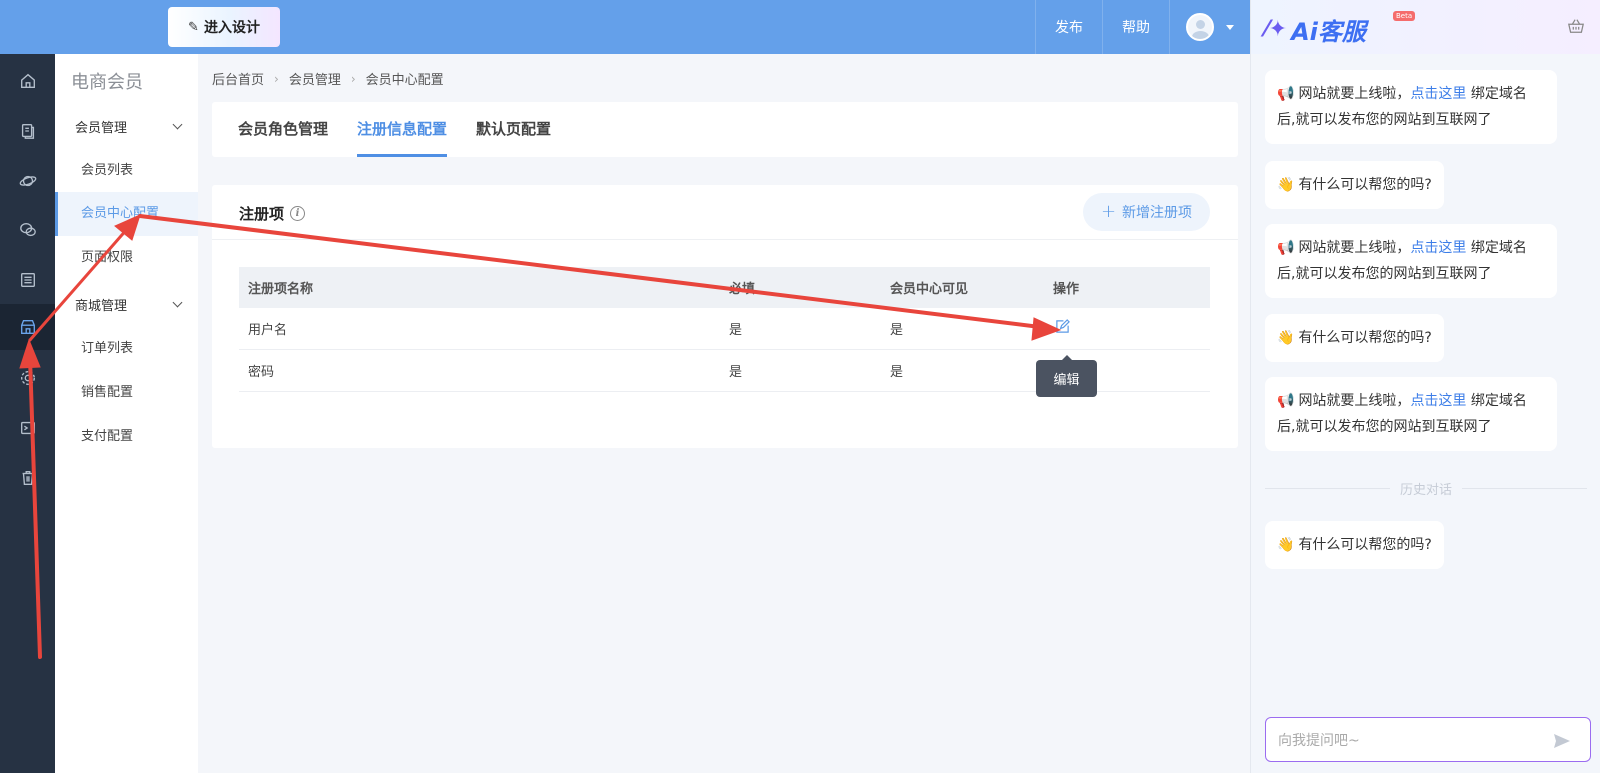 Image resolution: width=1600 pixels, height=773 pixels. What do you see at coordinates (268, 330) in the screenshot?
I see `cell-name: 用户名` at bounding box center [268, 330].